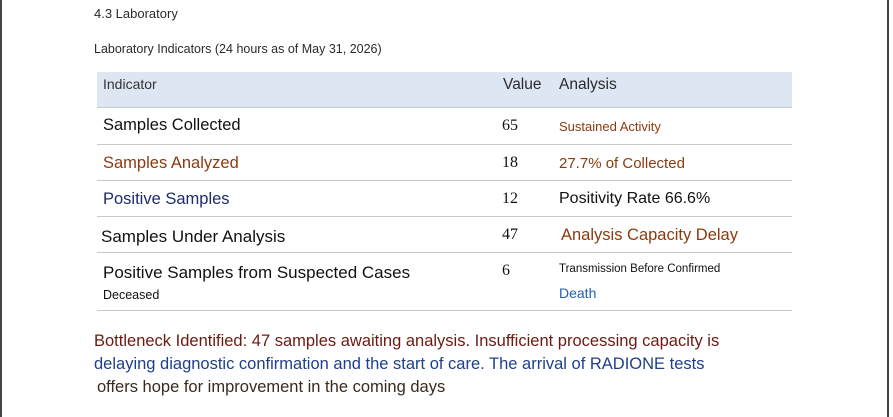  What do you see at coordinates (444, 126) in the screenshot?
I see `table-row: Samples Collected 65 Sustained Activity` at bounding box center [444, 126].